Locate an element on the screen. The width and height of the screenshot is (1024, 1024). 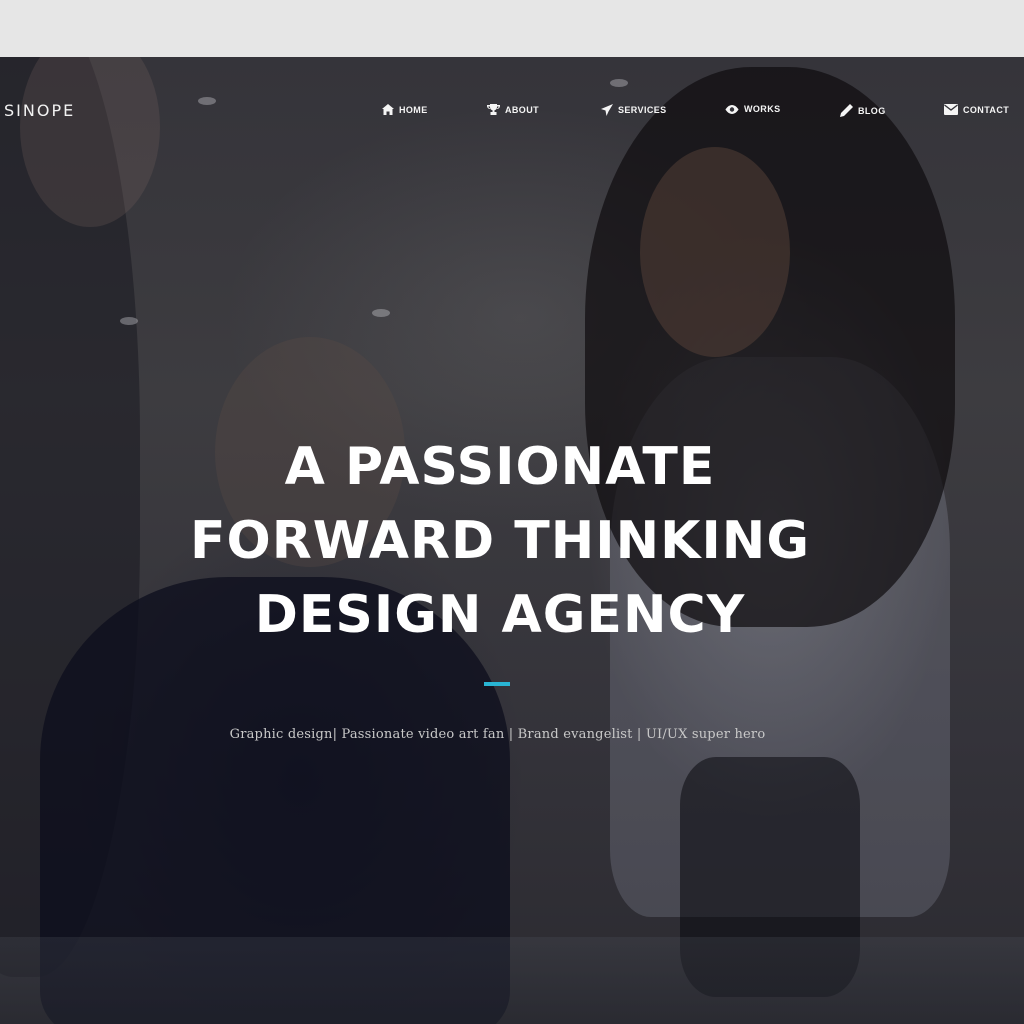
nav-label-about: ABOUT is located at coordinates (522, 109).